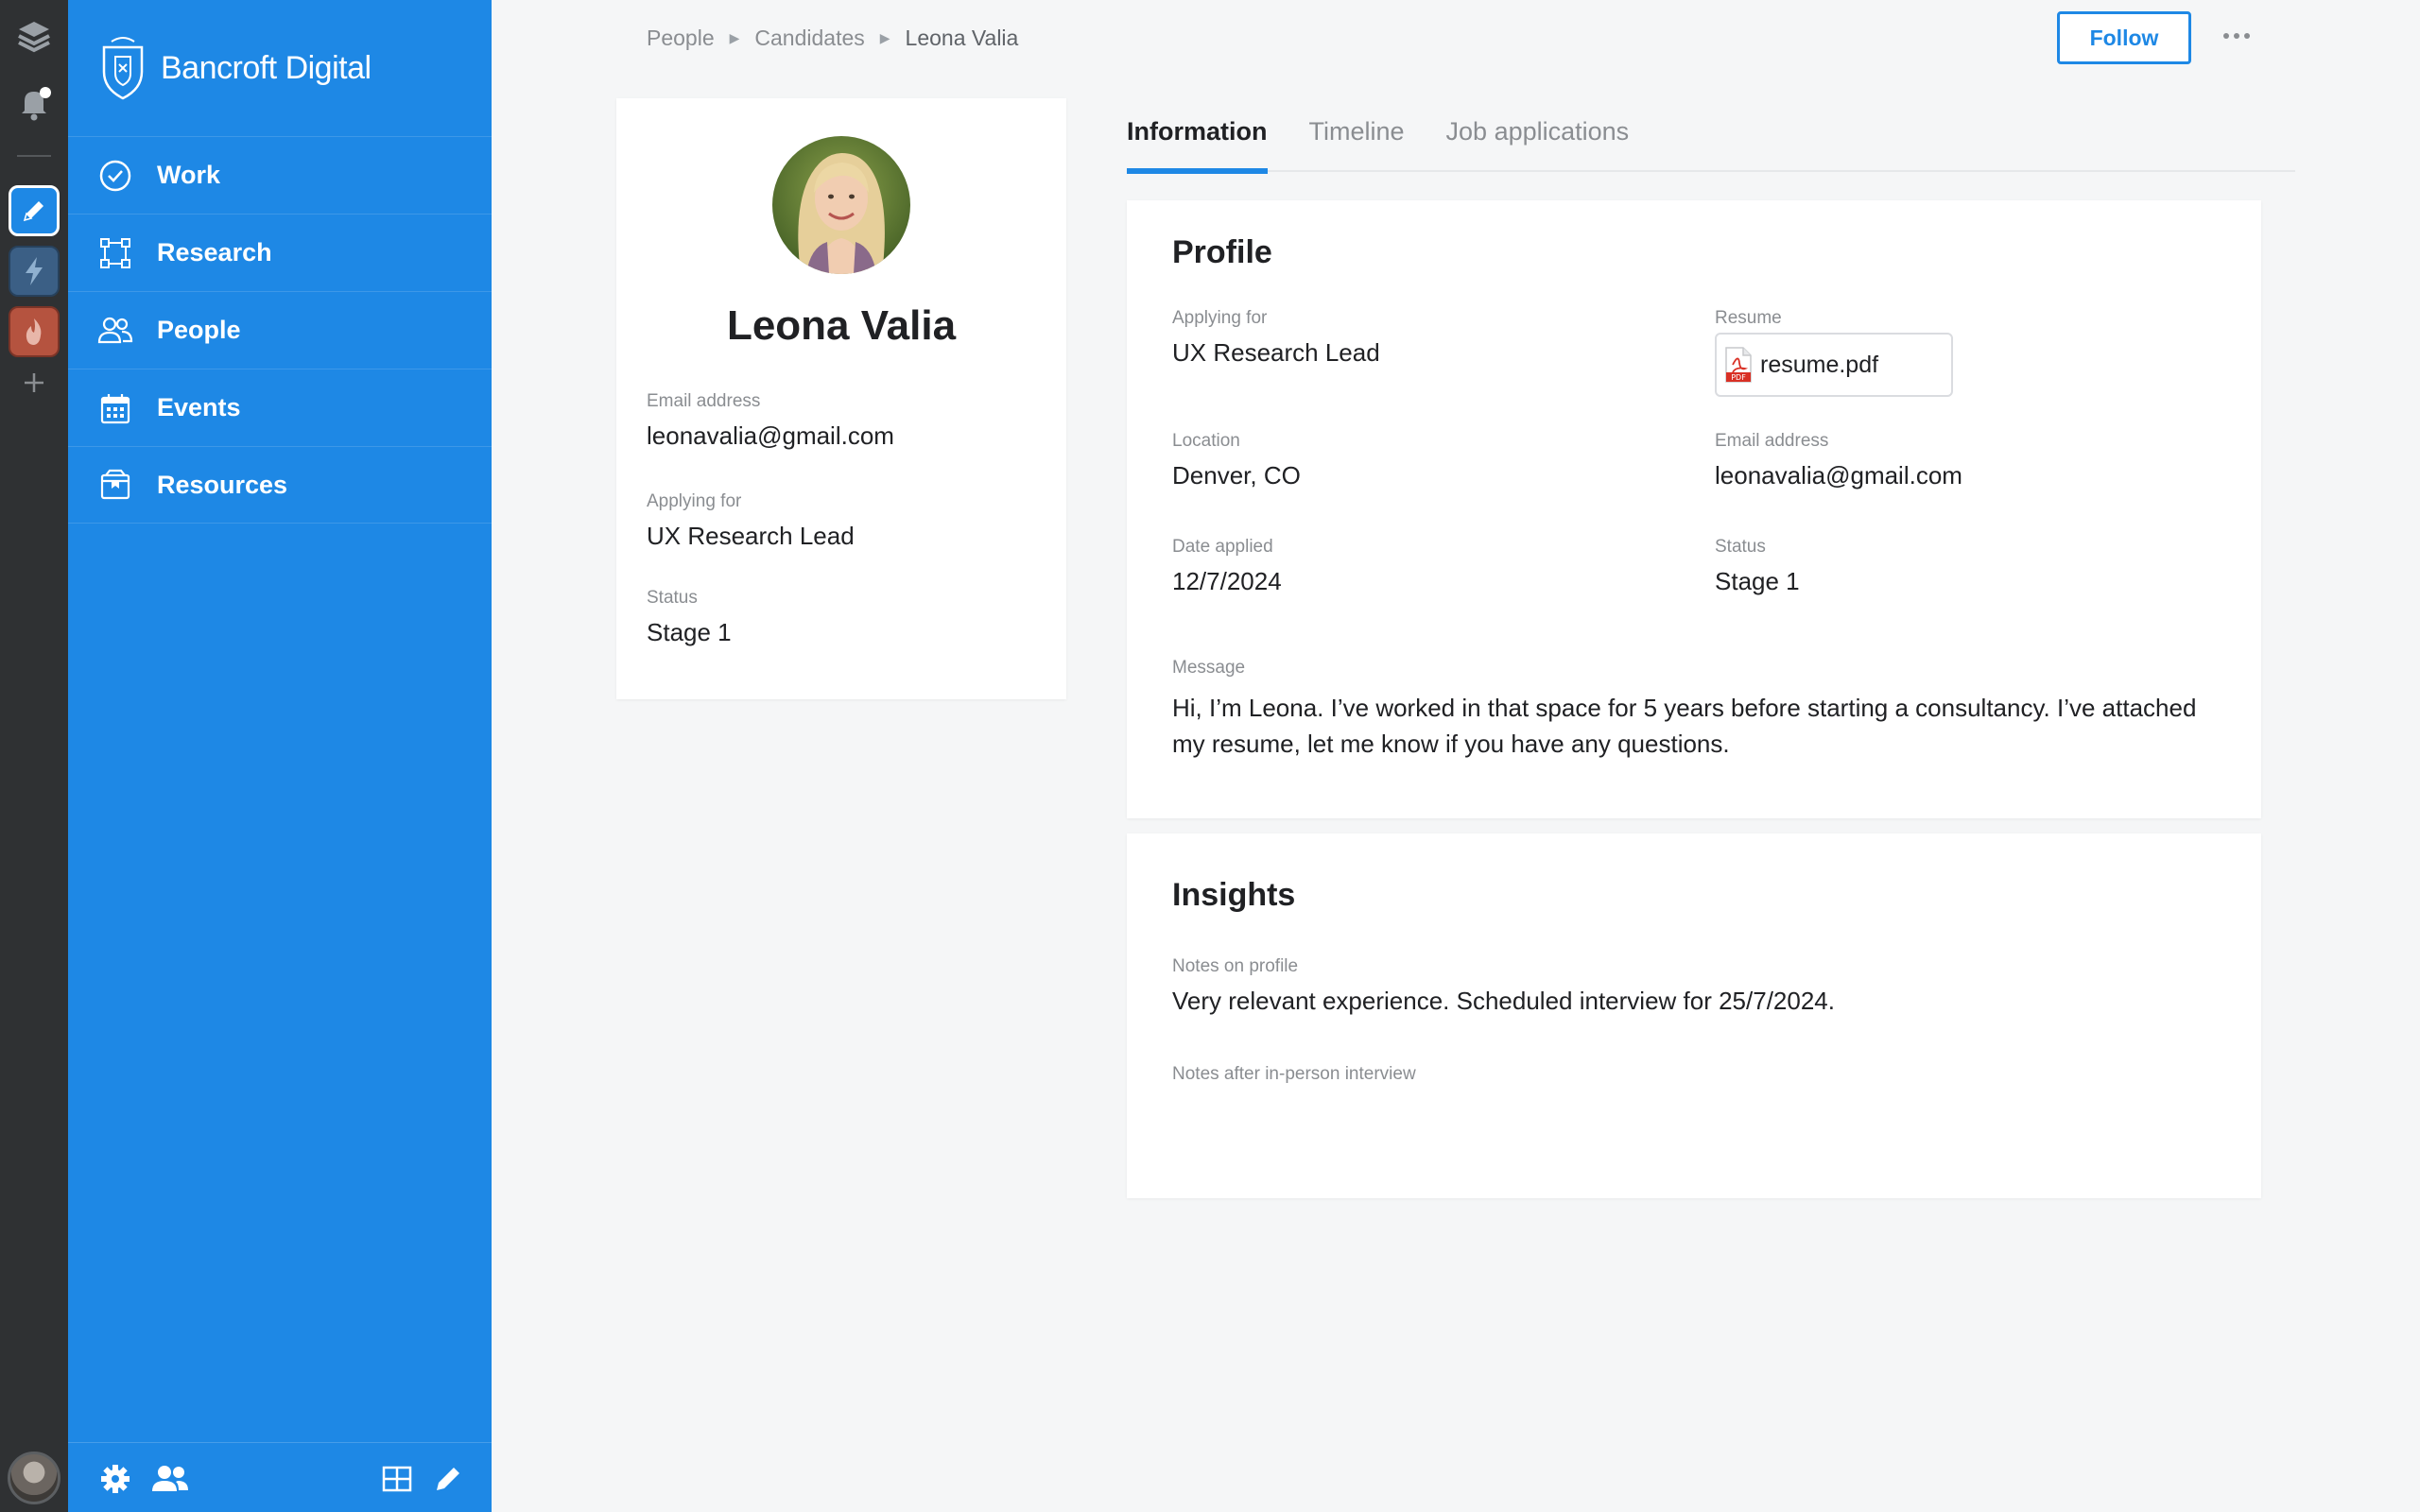  Describe the element at coordinates (34, 156) in the screenshot. I see `rail-divider` at that location.